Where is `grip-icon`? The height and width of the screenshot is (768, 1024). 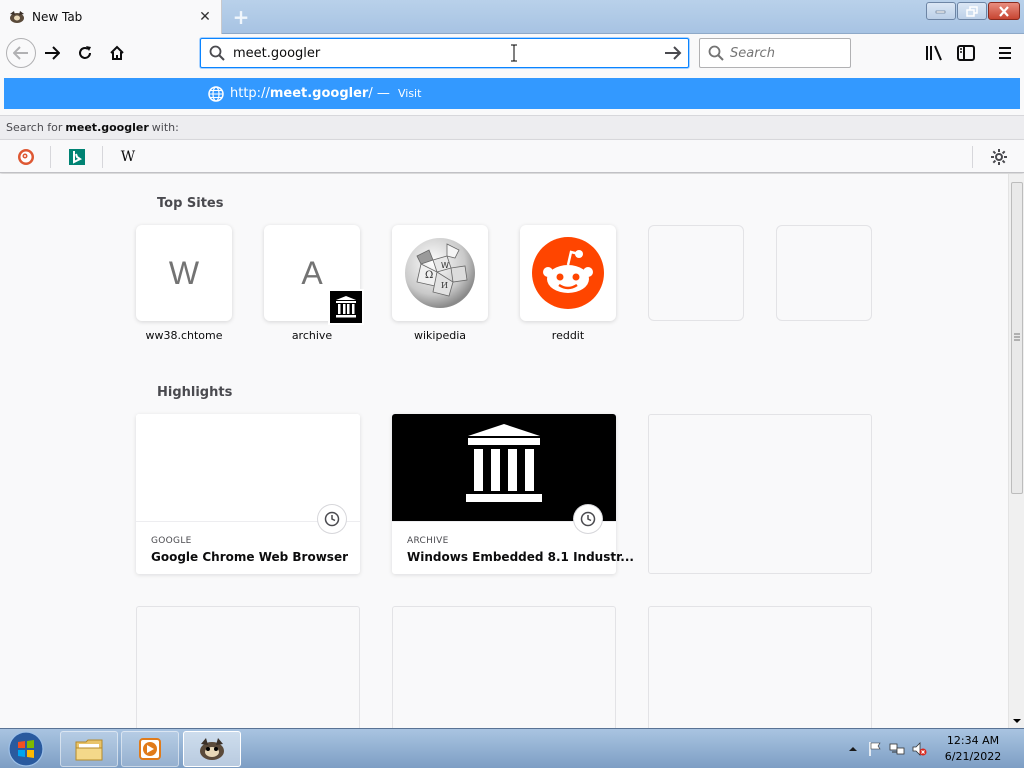 grip-icon is located at coordinates (1017, 337).